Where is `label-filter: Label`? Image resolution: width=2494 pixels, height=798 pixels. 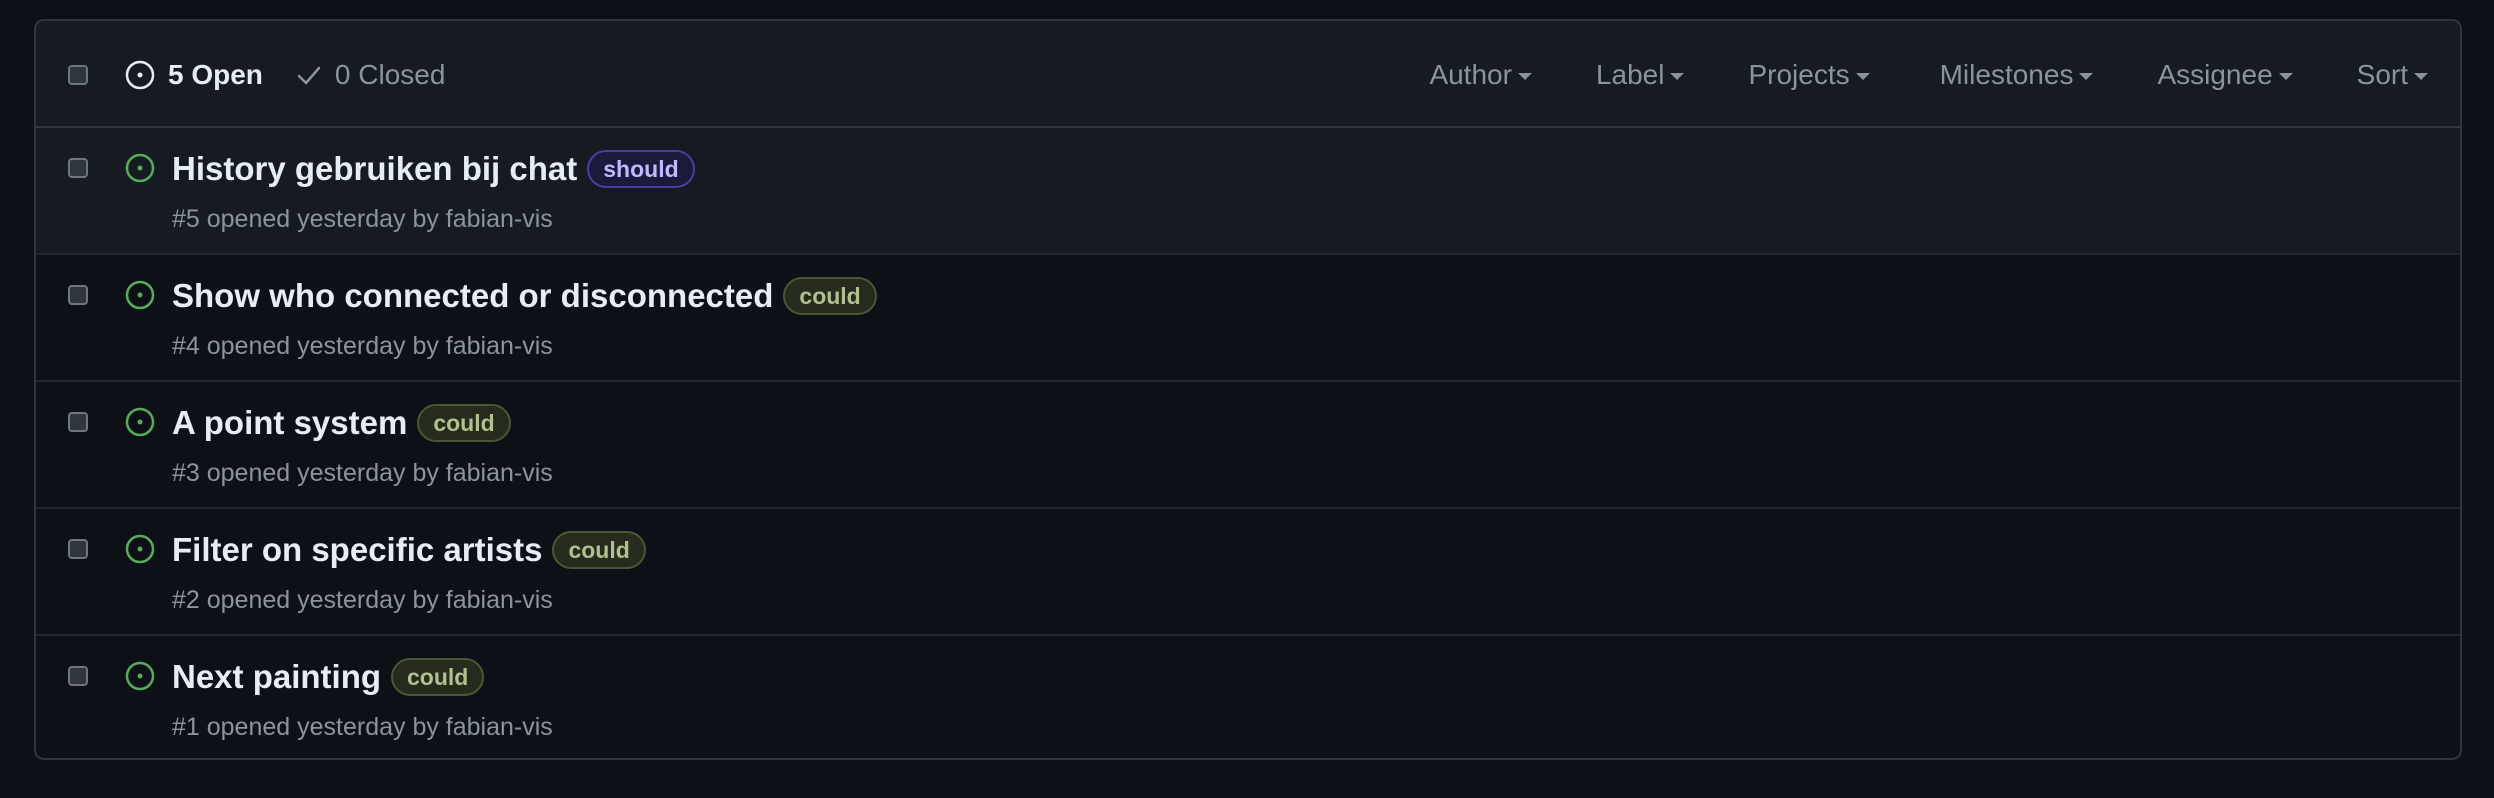 label-filter: Label is located at coordinates (1640, 75).